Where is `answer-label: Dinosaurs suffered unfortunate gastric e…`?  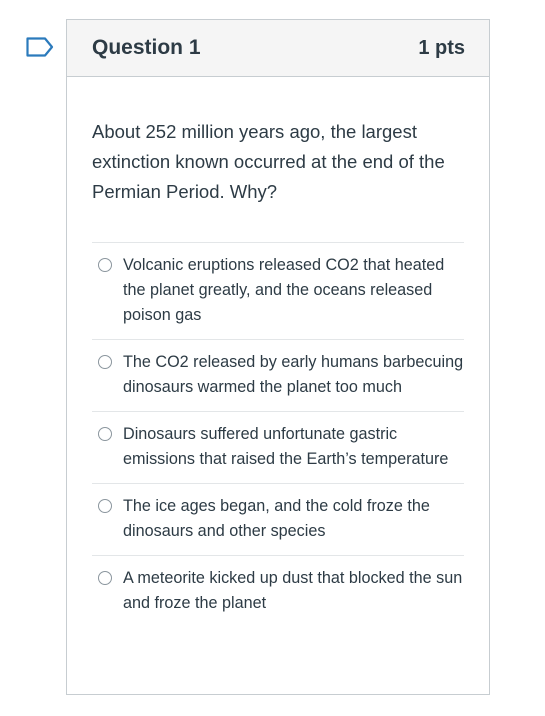
answer-label: Dinosaurs suffered unfortunate gastric e… is located at coordinates (293, 447).